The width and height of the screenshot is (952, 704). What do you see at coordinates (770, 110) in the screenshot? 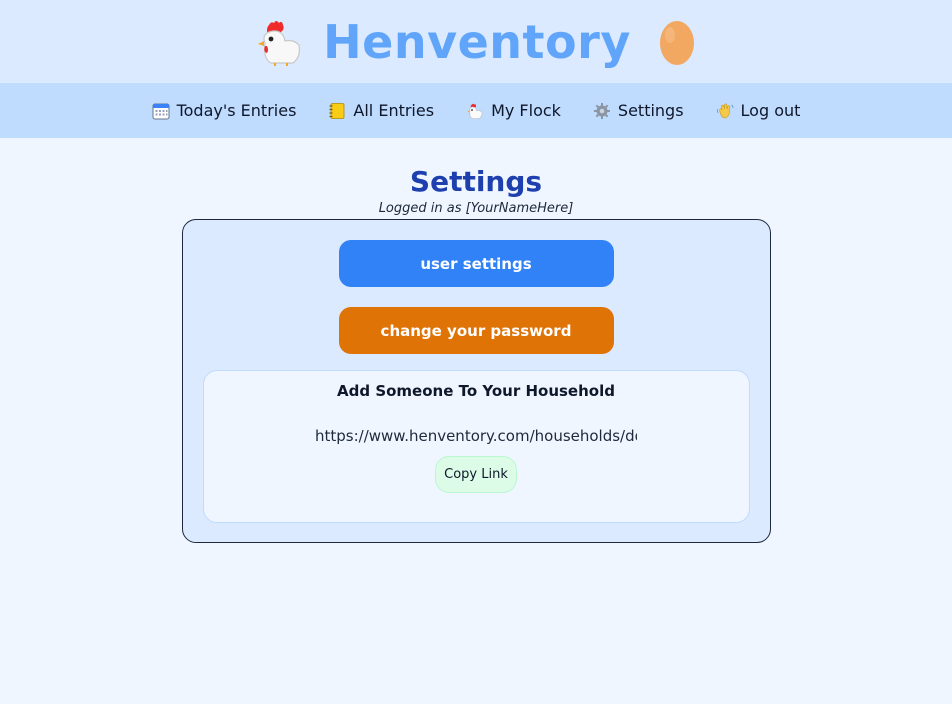
I see `nav-label-log-out: Log out` at bounding box center [770, 110].